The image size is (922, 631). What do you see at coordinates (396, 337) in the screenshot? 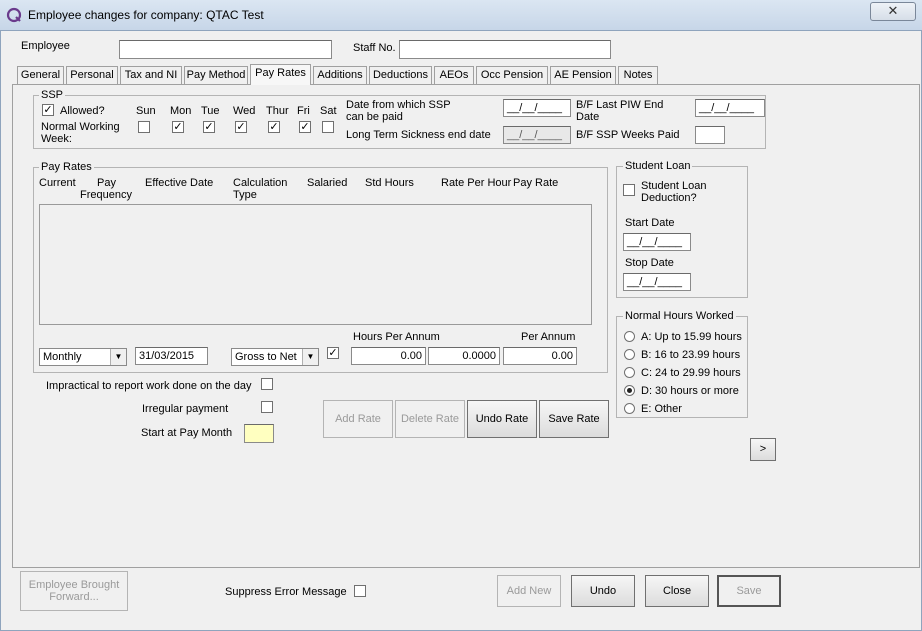
I see `hours-per-annum-label: Hours Per Annum` at bounding box center [396, 337].